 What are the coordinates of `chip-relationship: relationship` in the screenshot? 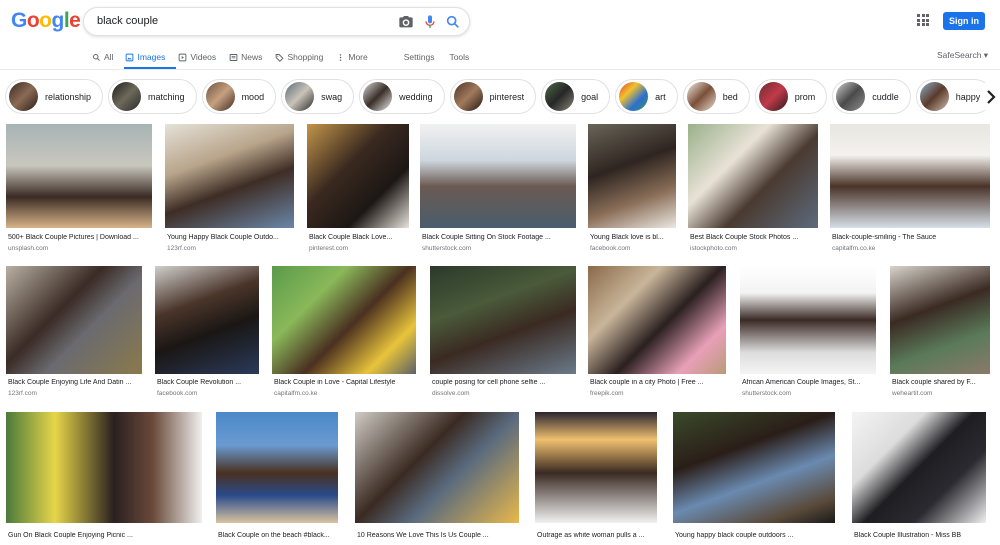 It's located at (54, 96).